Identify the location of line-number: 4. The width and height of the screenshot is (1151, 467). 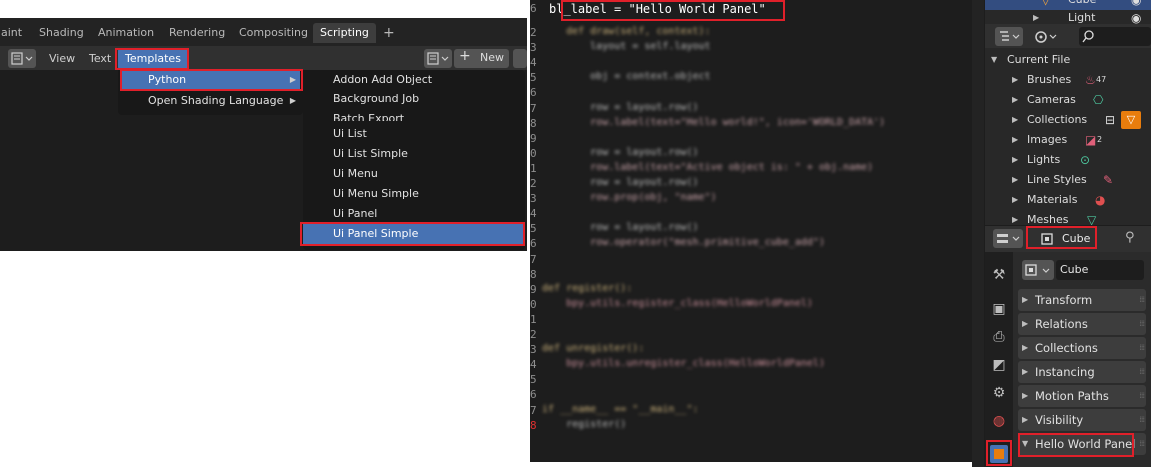
(533, 364).